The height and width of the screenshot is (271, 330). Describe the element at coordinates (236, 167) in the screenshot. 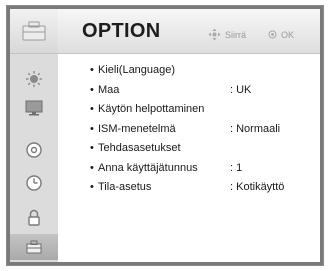

I see `menu-item-value: : 1` at that location.